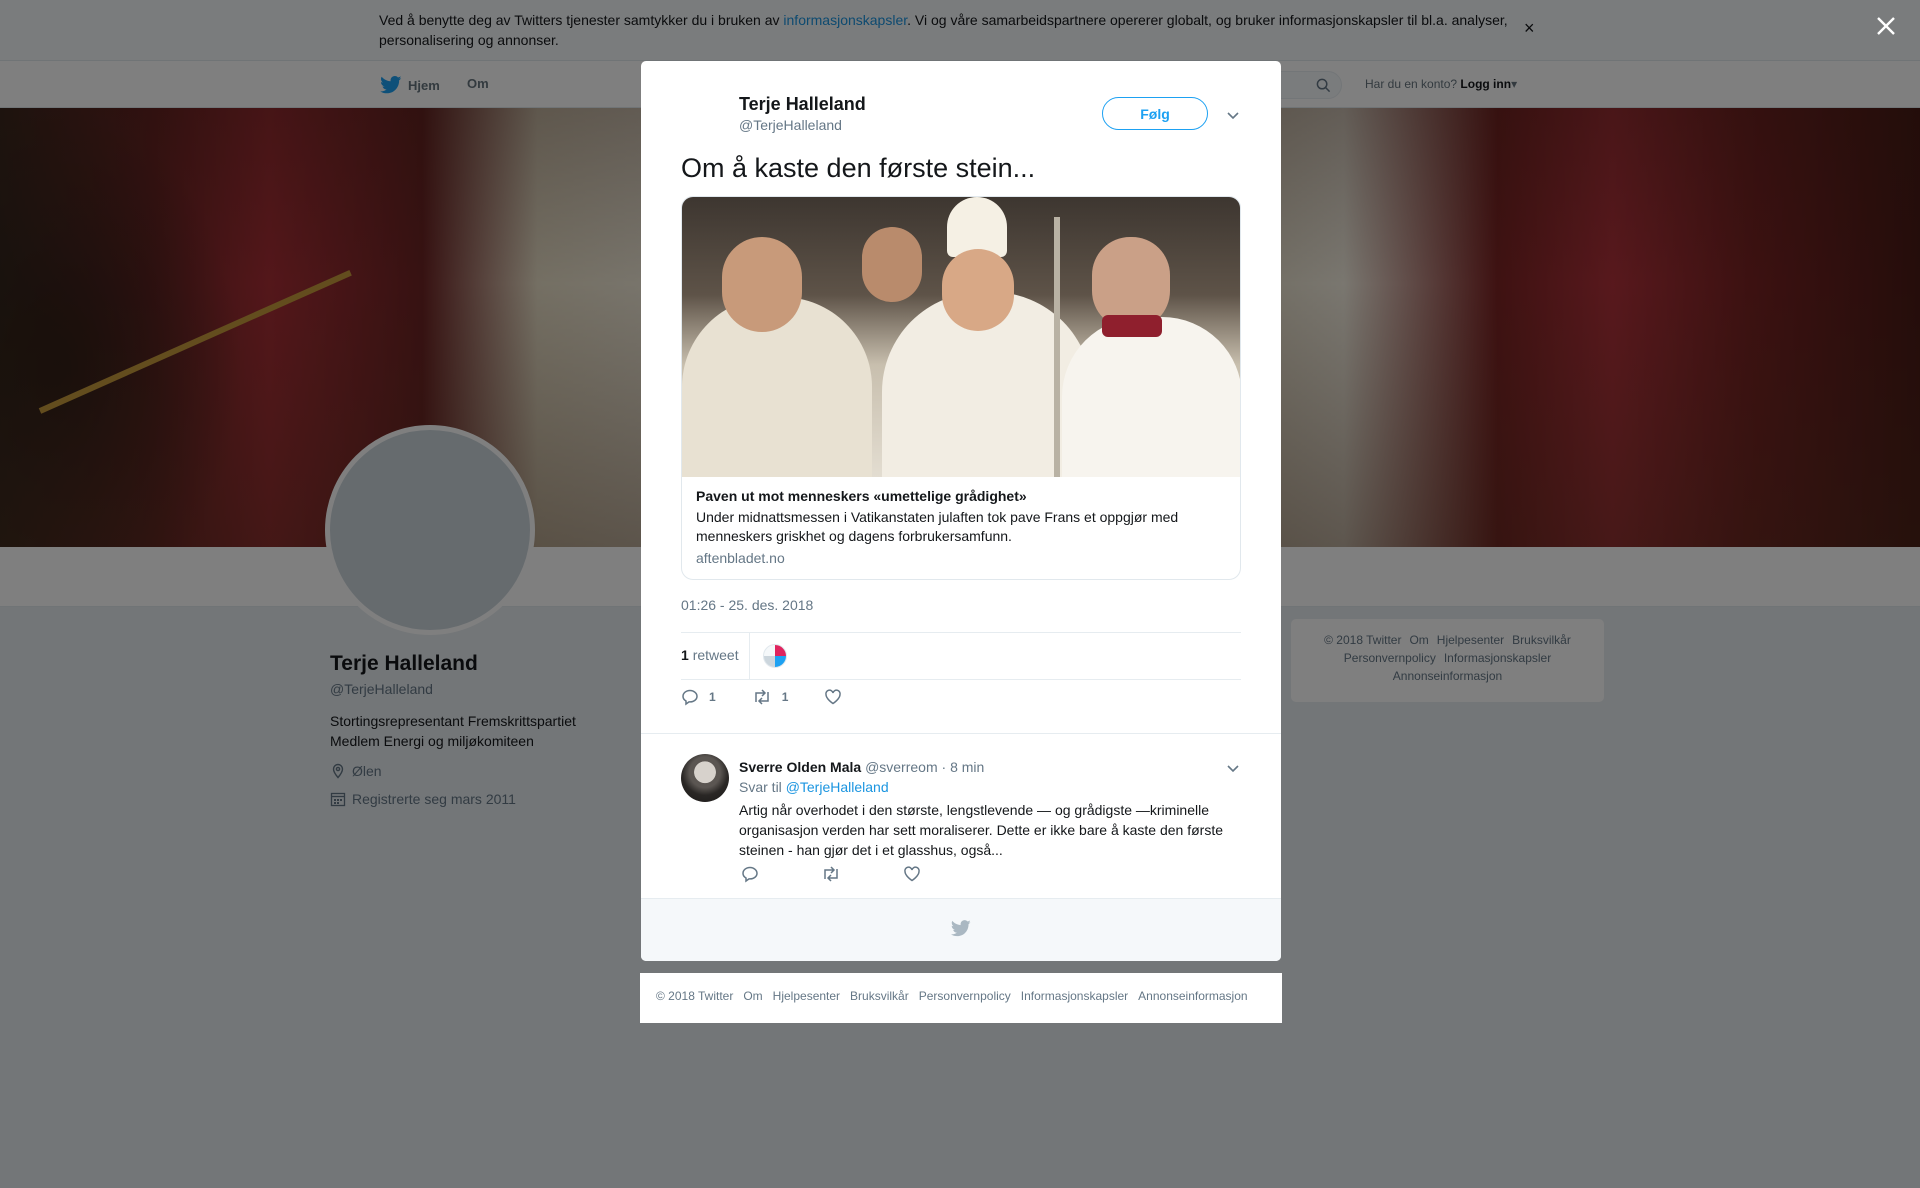 The height and width of the screenshot is (1188, 1920). I want to click on modal-bottom-bar, so click(961, 929).